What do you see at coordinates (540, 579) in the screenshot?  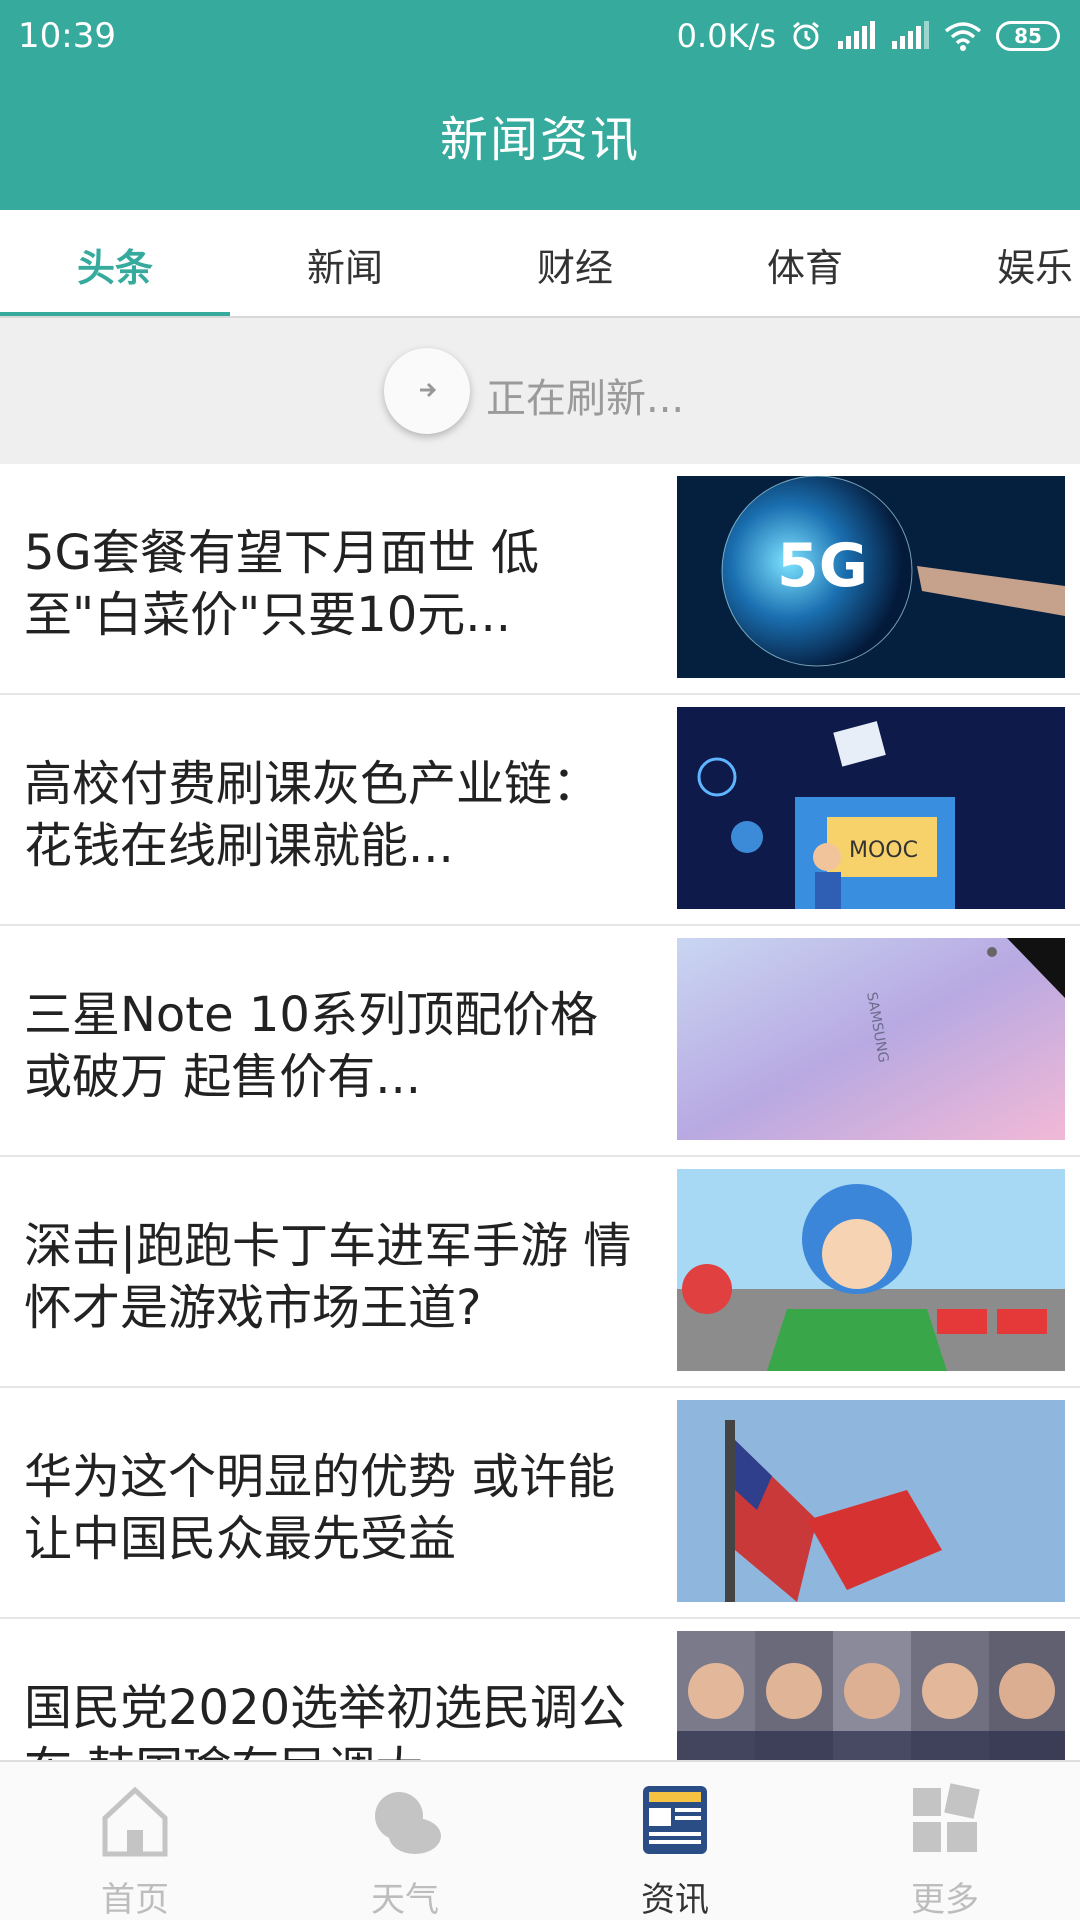 I see `news-item: 5G套餐有望下月面世 低至"白菜价"只要10元... 5G` at bounding box center [540, 579].